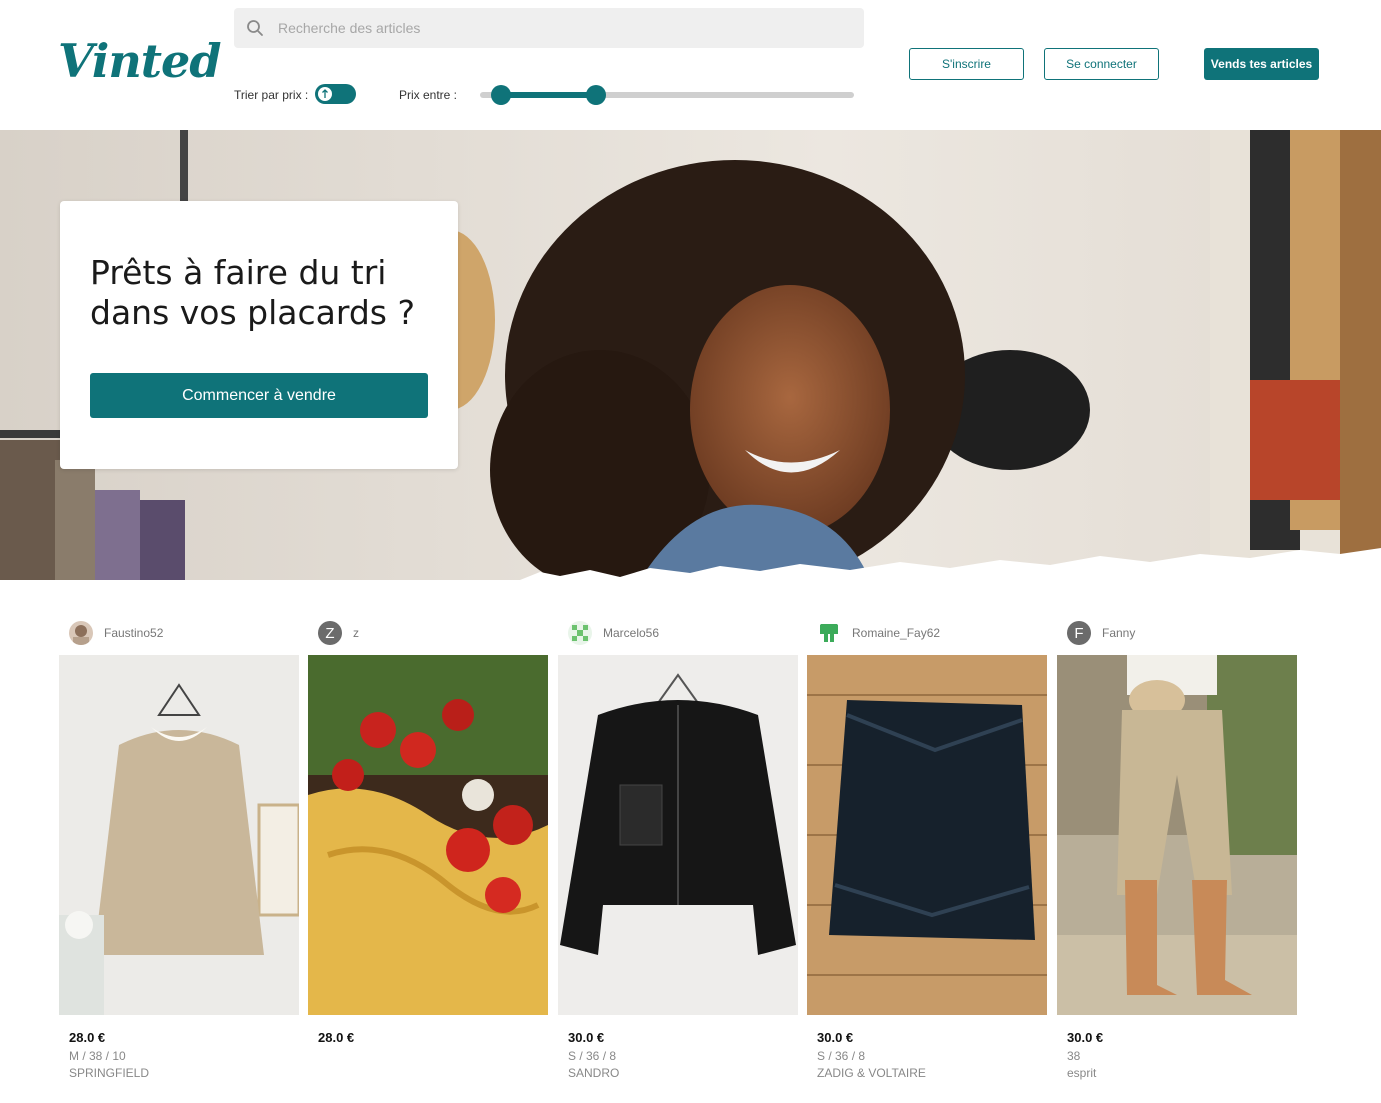  Describe the element at coordinates (330, 633) in the screenshot. I see `seller-avatar: Z` at that location.